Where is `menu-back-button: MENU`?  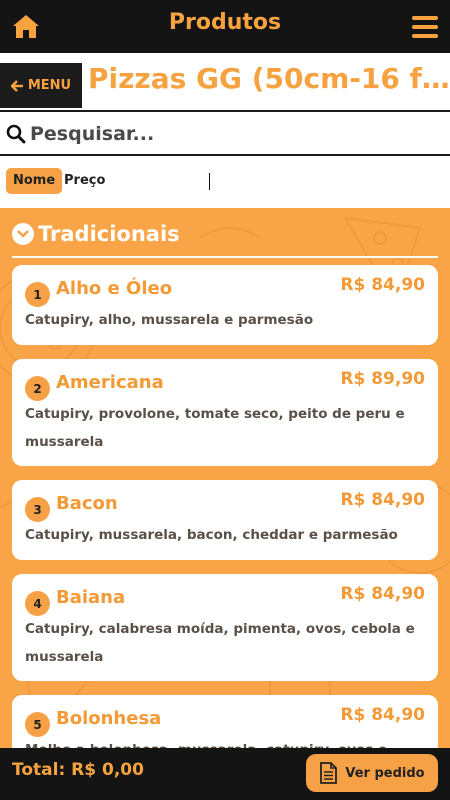
menu-back-button: MENU is located at coordinates (41, 85).